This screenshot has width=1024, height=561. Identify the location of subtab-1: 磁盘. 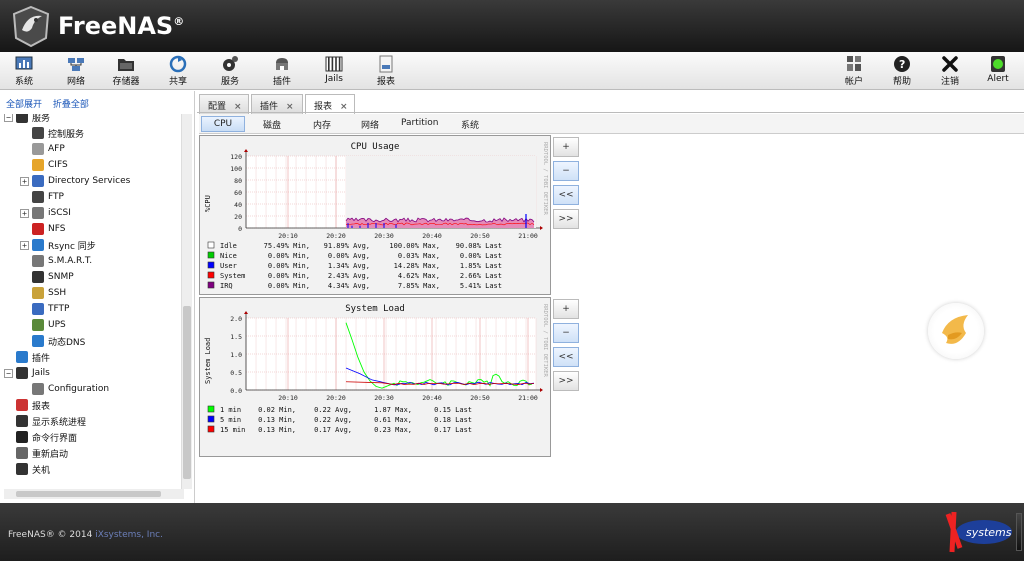
(272, 124).